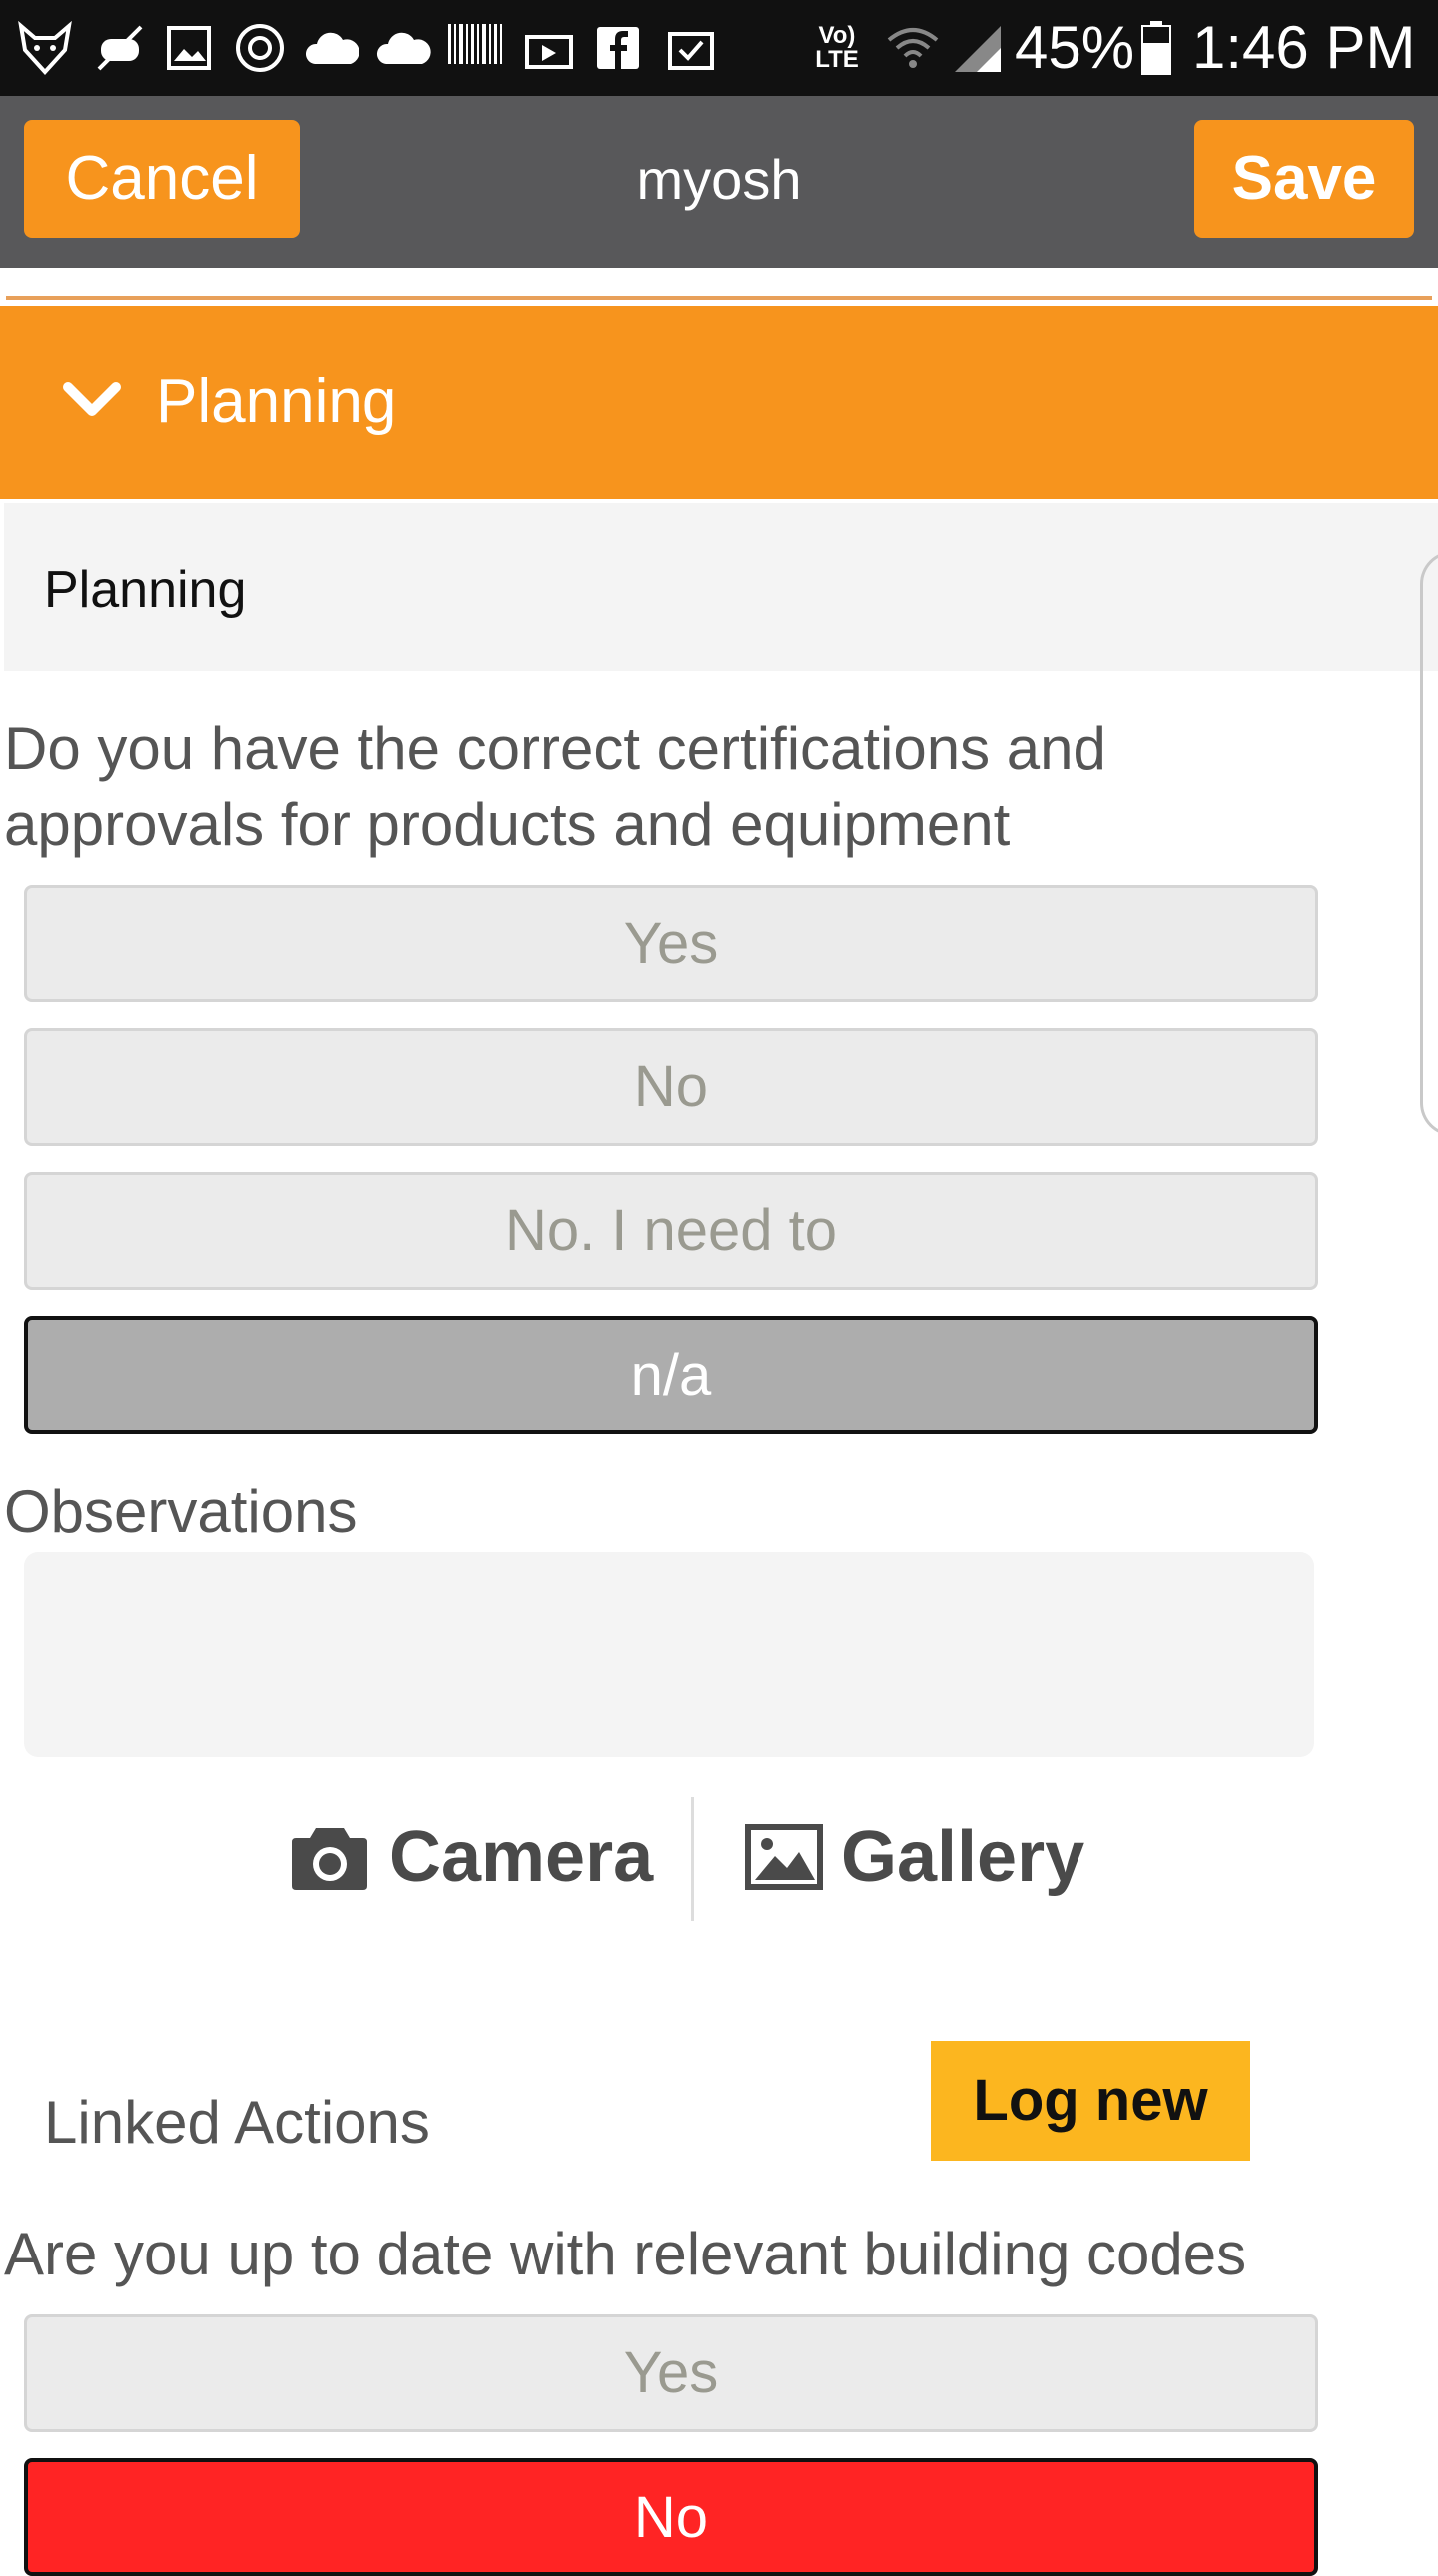 This screenshot has width=1438, height=2576. I want to click on gallery-label: Gallery, so click(963, 1857).